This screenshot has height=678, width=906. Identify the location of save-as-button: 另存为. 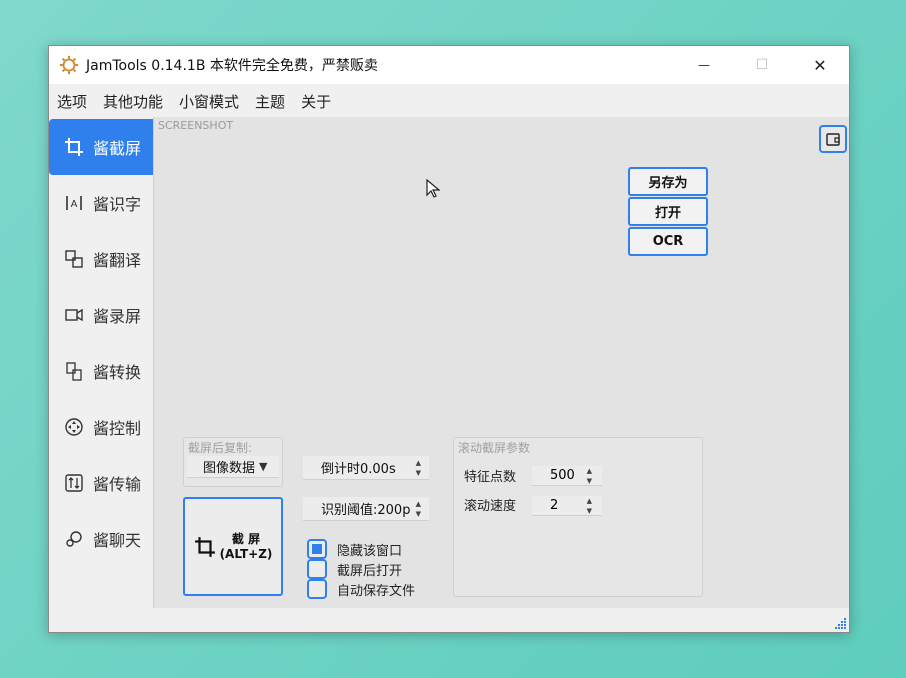
(668, 181).